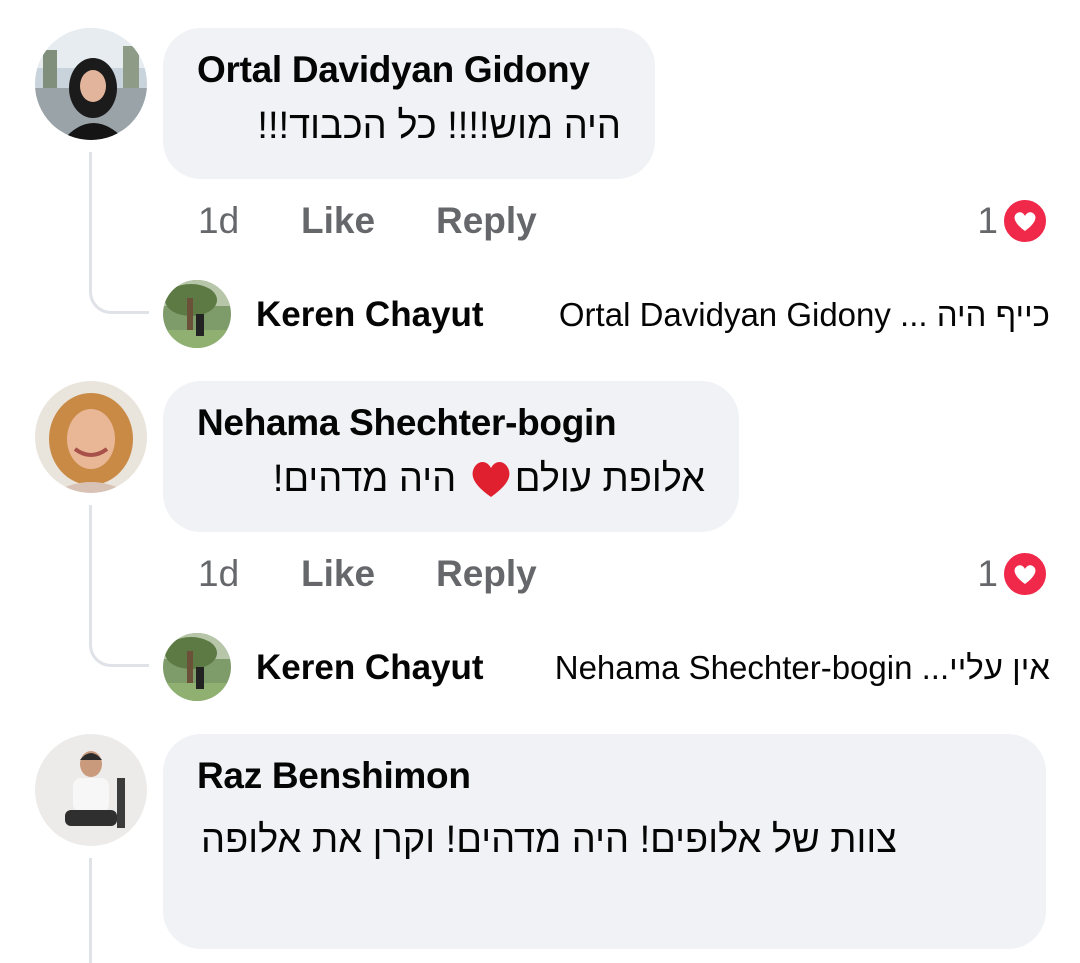  Describe the element at coordinates (609, 479) in the screenshot. I see `comment-text-part: אלופת עולם` at that location.